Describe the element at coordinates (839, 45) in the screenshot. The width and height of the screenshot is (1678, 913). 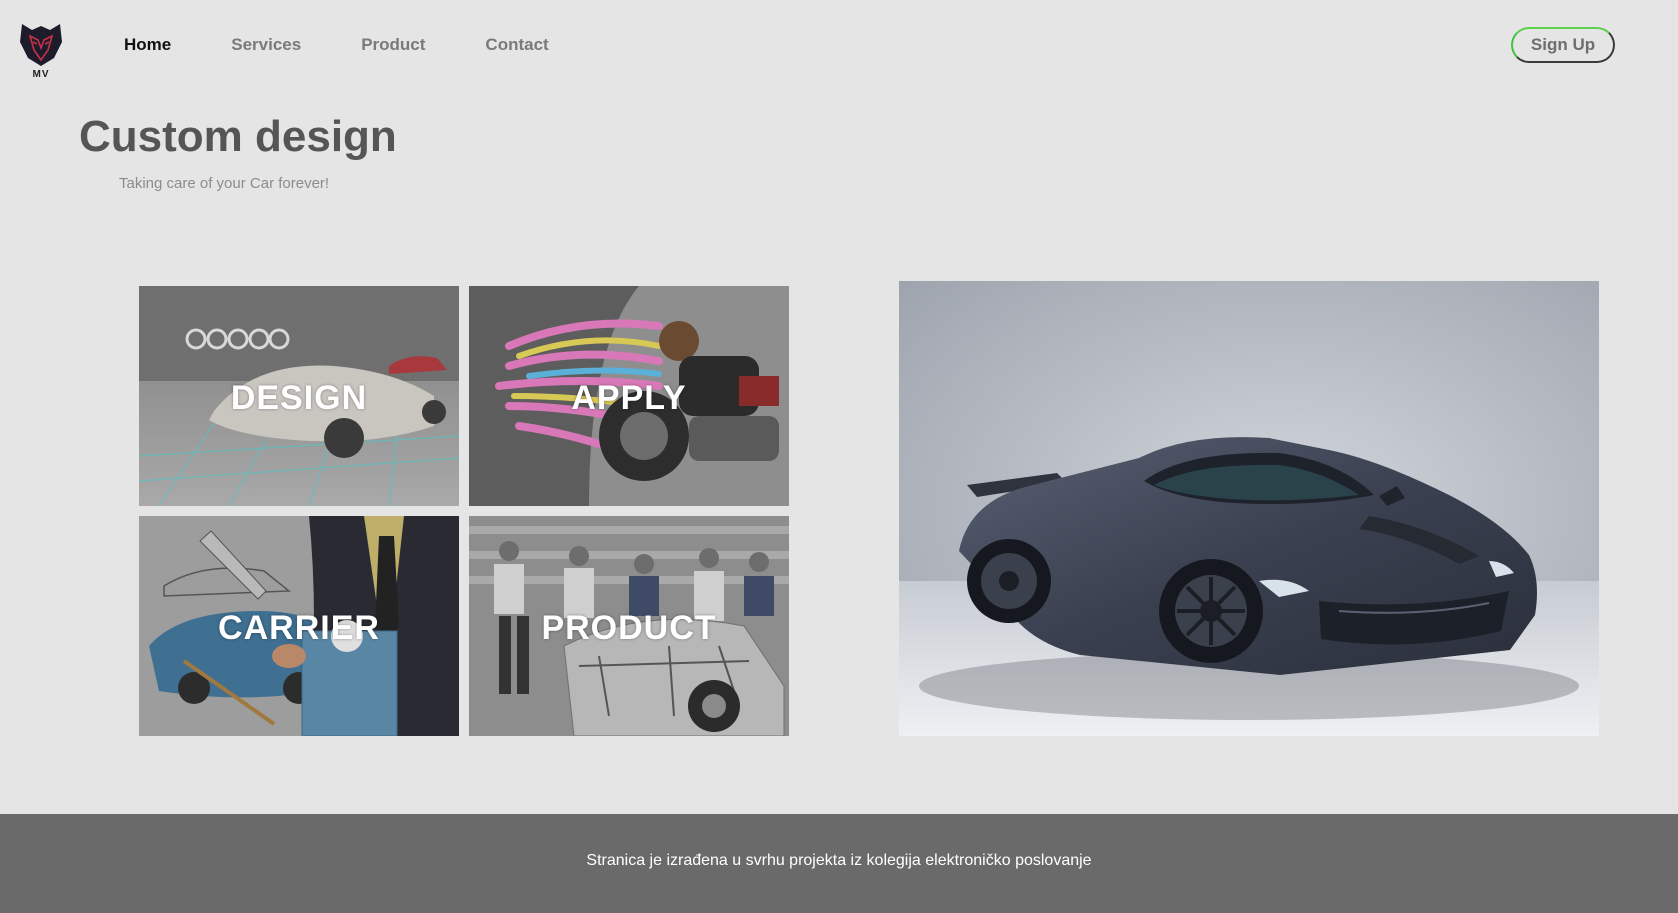
I see `site-header: MV Home Services Product Contact Sign Up` at that location.